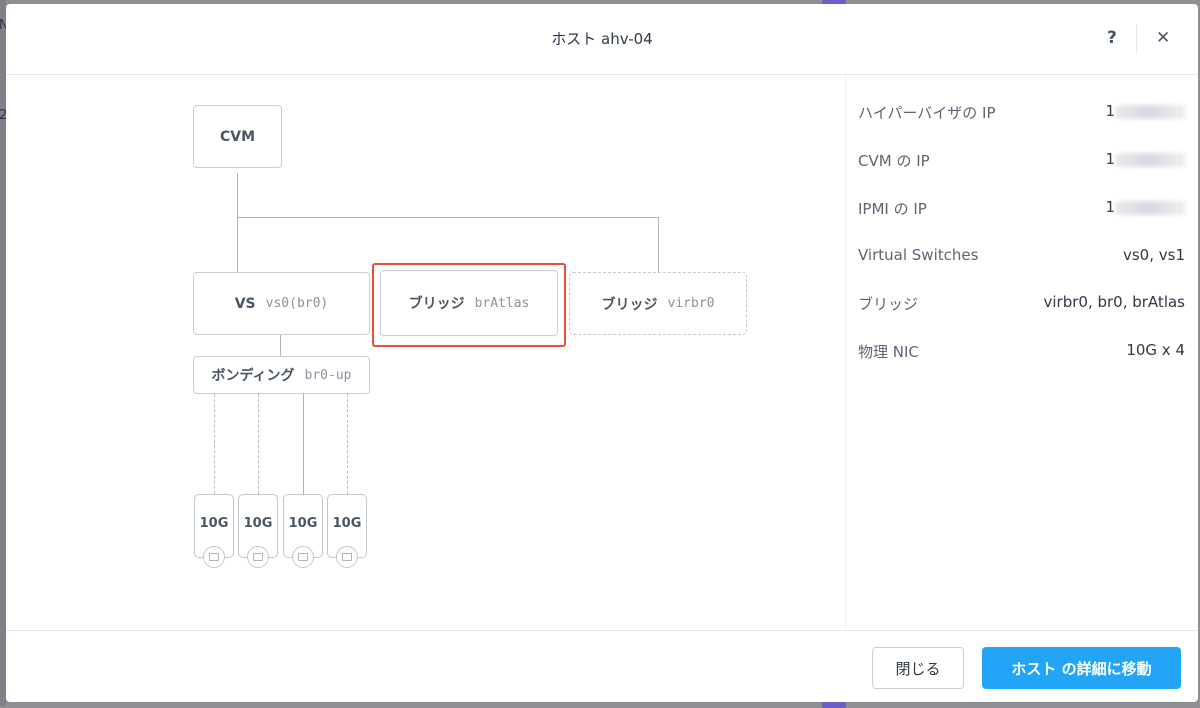 This screenshot has width=1200, height=708. I want to click on detail-key: ブリッジ, so click(888, 304).